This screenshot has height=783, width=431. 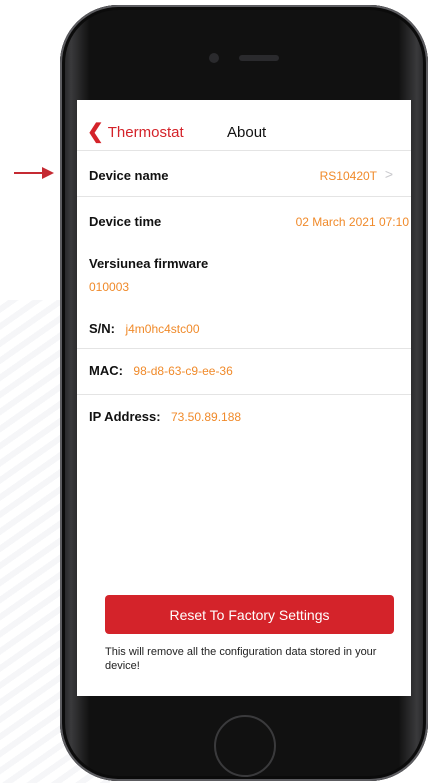 I want to click on serial-number-value: j4m0hc4stc00, so click(x=162, y=329).